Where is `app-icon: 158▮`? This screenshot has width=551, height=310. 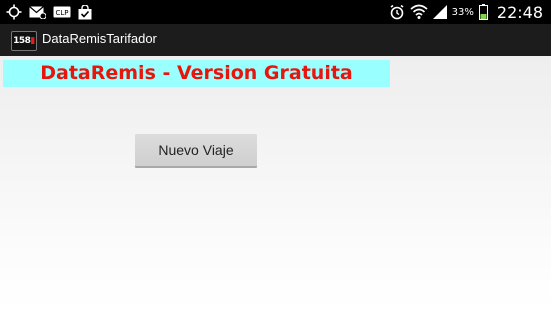 app-icon: 158▮ is located at coordinates (24, 41).